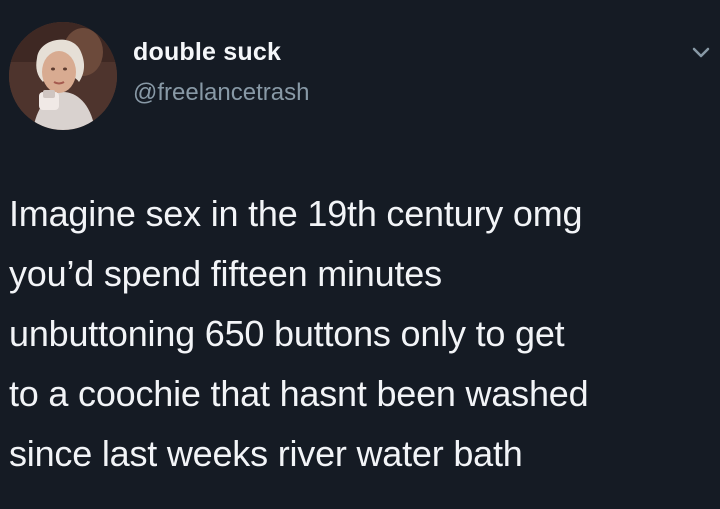  What do you see at coordinates (266, 453) in the screenshot?
I see `tweet-line: since last weeks river water bath` at bounding box center [266, 453].